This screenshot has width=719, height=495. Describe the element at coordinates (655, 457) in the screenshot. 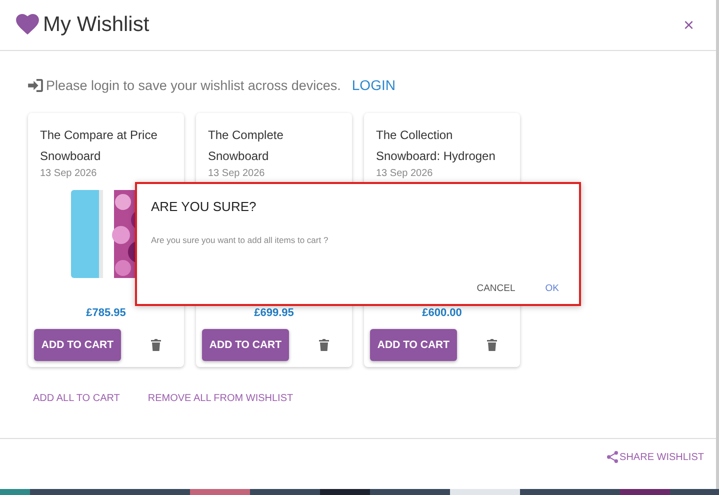

I see `share-wishlist-button: SHARE WISHLIST` at that location.